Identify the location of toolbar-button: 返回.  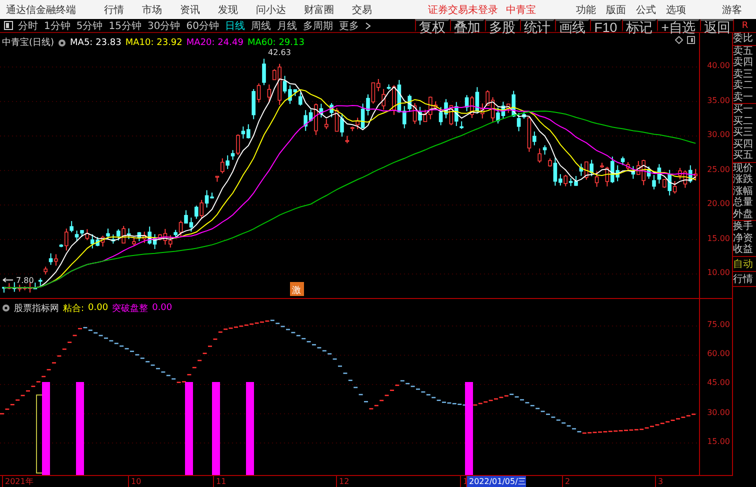
(717, 25).